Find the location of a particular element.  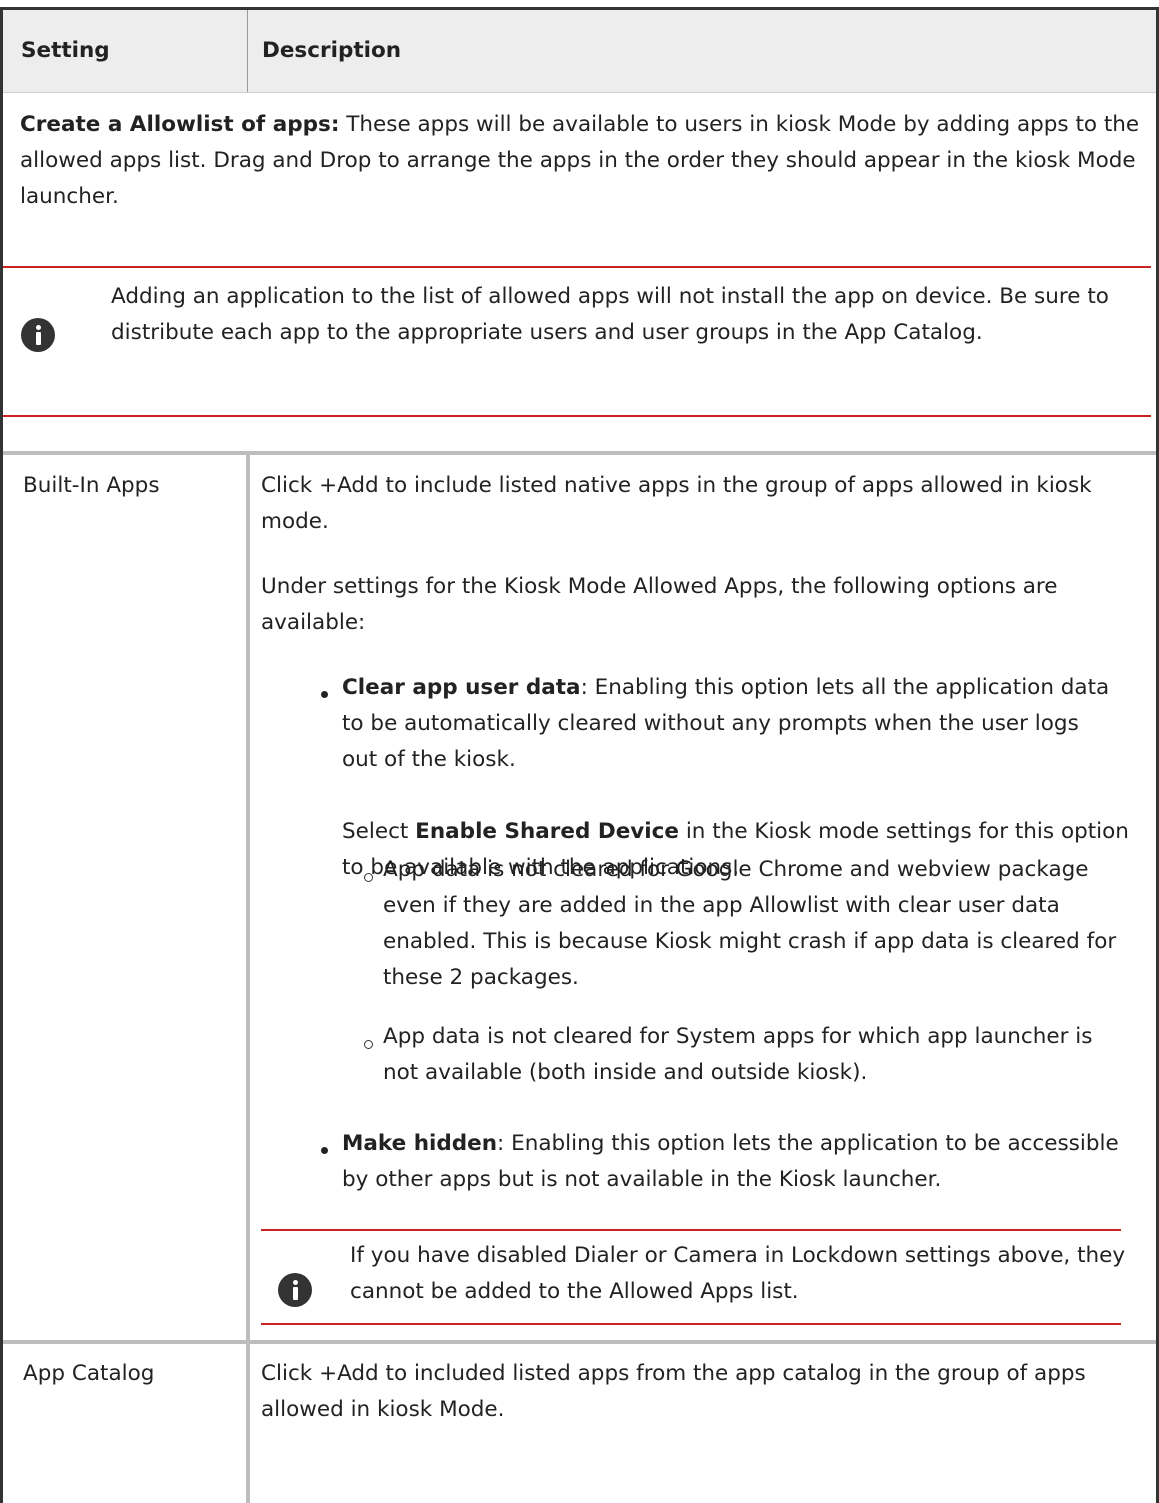

setting-built-in-apps: Built-In Apps is located at coordinates (91, 485).